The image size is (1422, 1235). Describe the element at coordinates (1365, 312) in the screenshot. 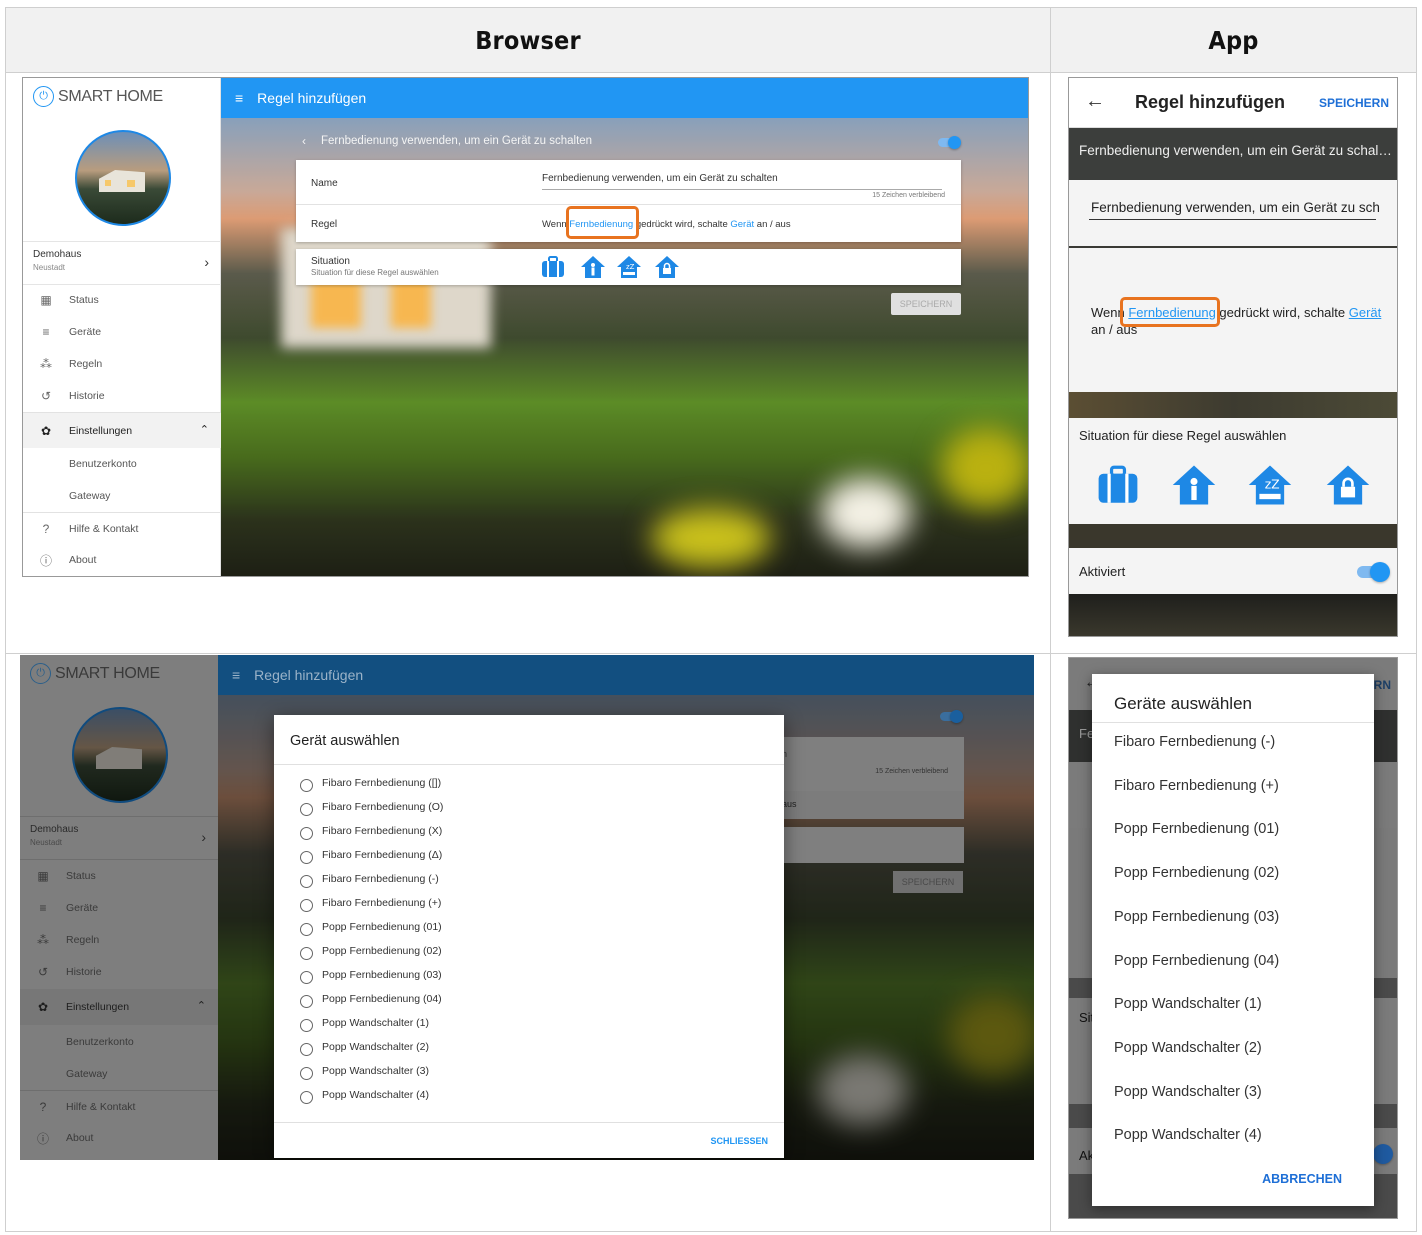

I see `app-device-link: Gerät` at that location.